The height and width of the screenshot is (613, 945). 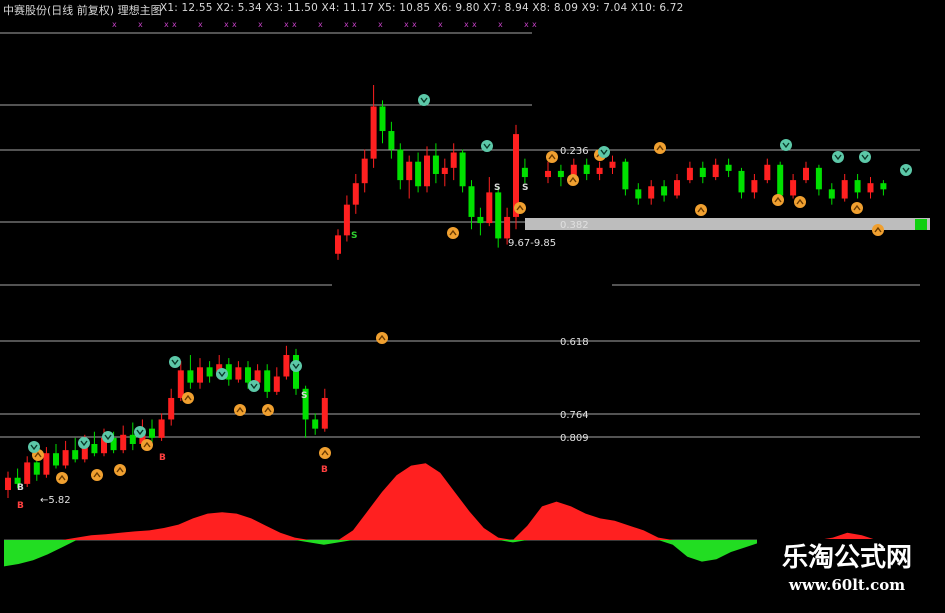 What do you see at coordinates (846, 558) in the screenshot?
I see `watermark-site-name: 乐淘公式网` at bounding box center [846, 558].